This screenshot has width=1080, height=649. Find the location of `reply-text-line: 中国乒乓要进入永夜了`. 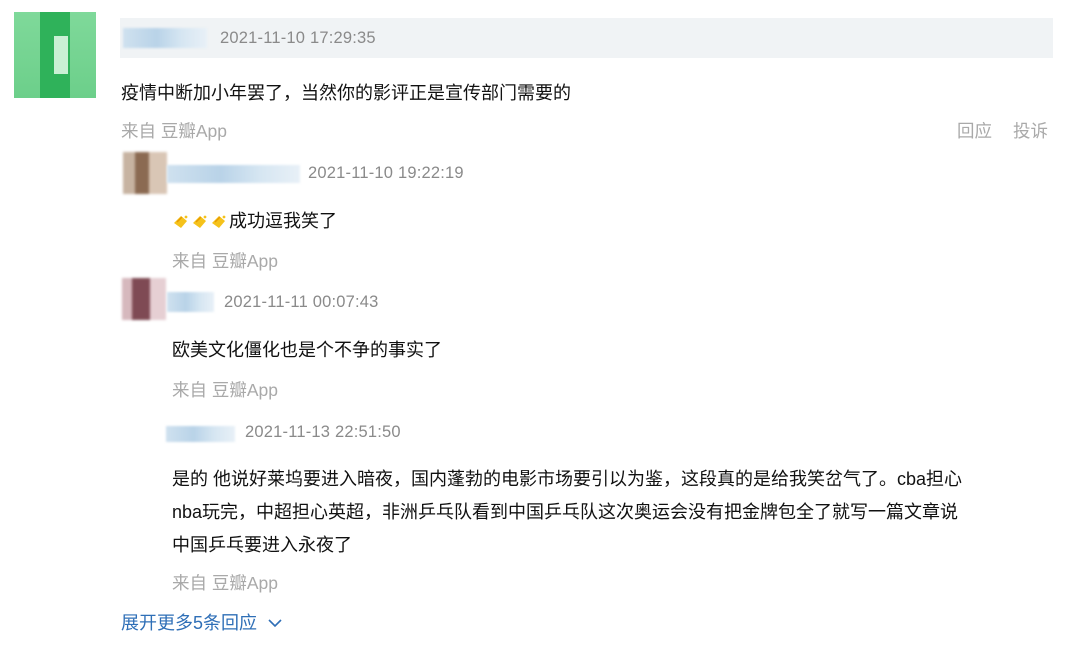

reply-text-line: 中国乒乓要进入永夜了 is located at coordinates (262, 545).